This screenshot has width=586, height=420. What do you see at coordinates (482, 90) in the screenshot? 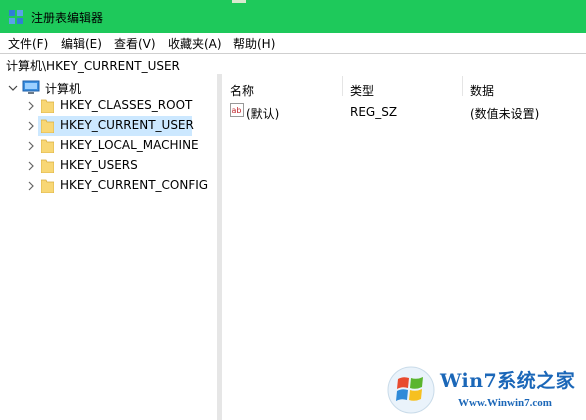
I see `column-header-data: 数据` at bounding box center [482, 90].